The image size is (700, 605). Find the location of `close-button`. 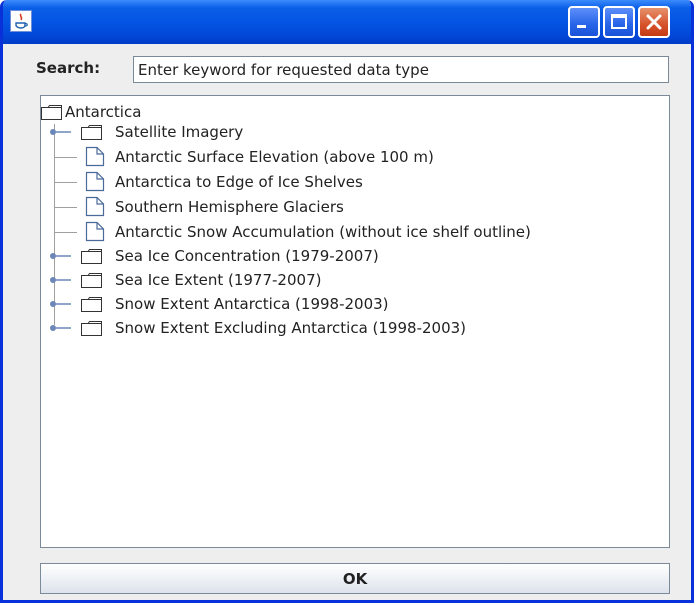

close-button is located at coordinates (654, 22).